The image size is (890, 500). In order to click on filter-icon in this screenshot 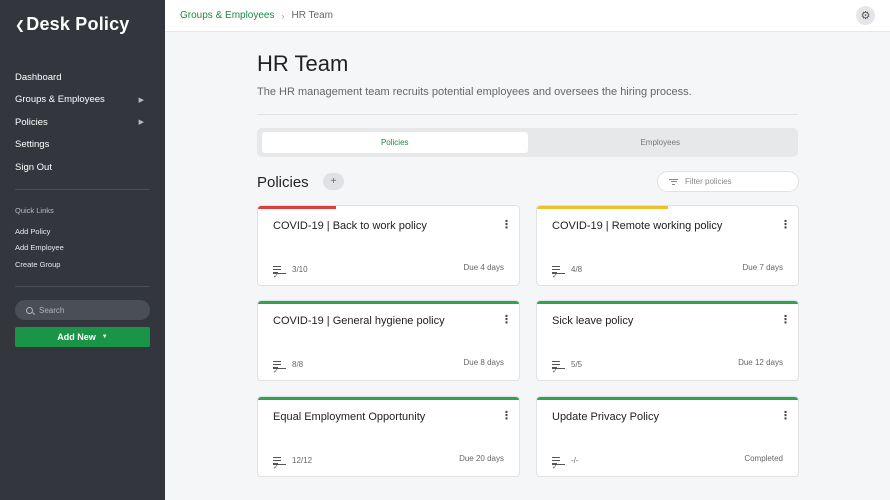, I will do `click(673, 181)`.